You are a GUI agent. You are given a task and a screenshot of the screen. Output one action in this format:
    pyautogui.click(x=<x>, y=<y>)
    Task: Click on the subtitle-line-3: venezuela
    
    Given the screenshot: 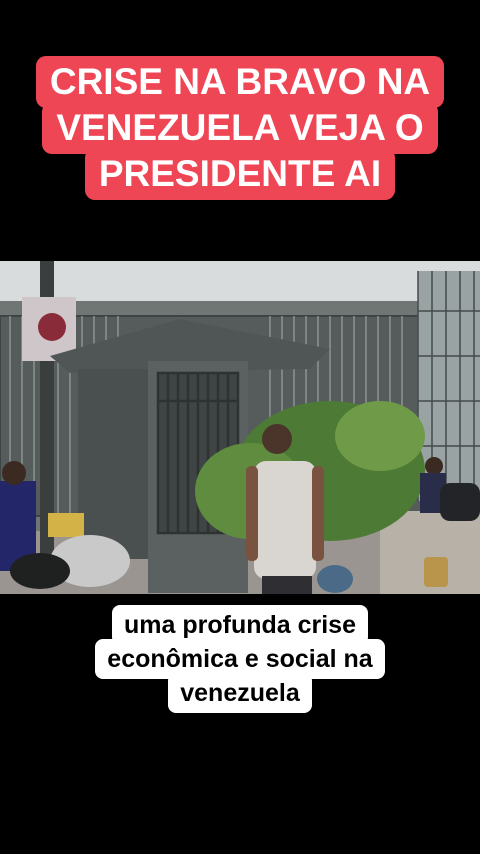 What is the action you would take?
    pyautogui.click(x=240, y=693)
    